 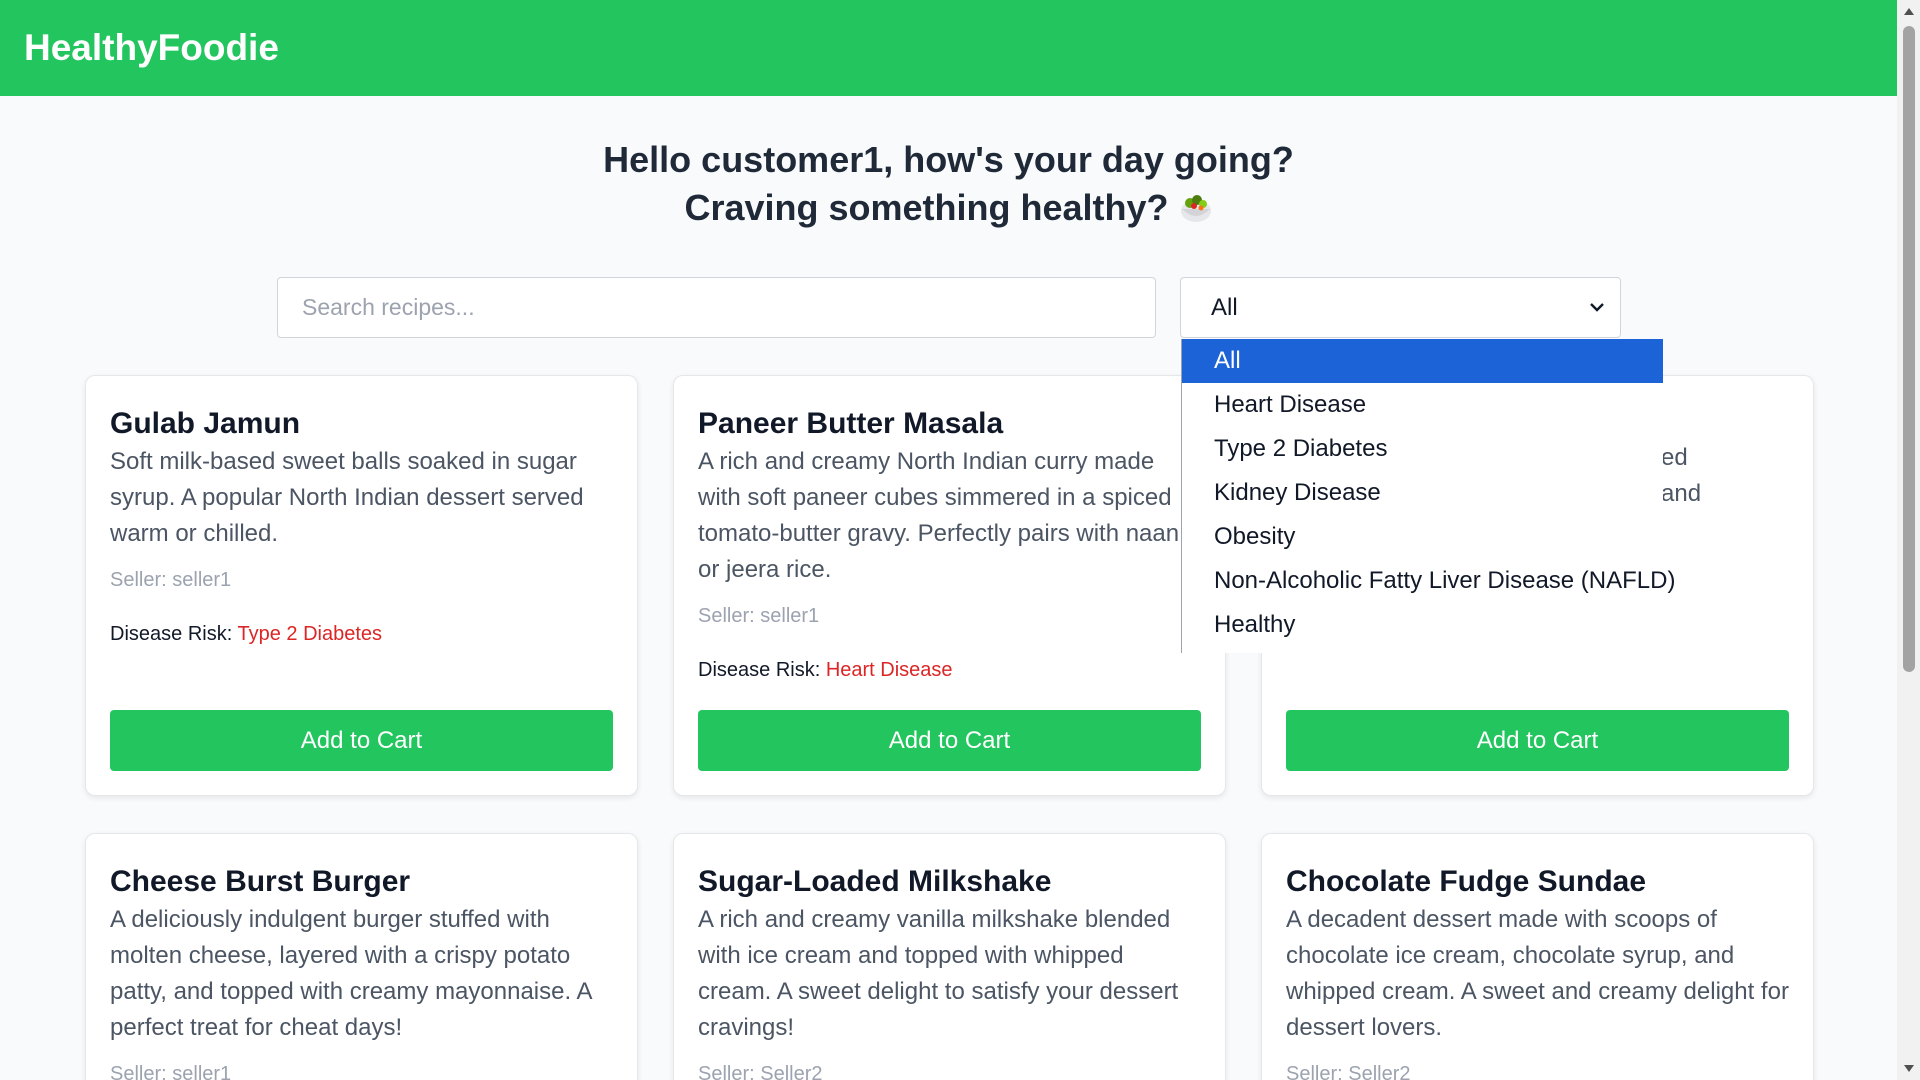 I want to click on recipe-title: Gulab Jamun, so click(x=205, y=423).